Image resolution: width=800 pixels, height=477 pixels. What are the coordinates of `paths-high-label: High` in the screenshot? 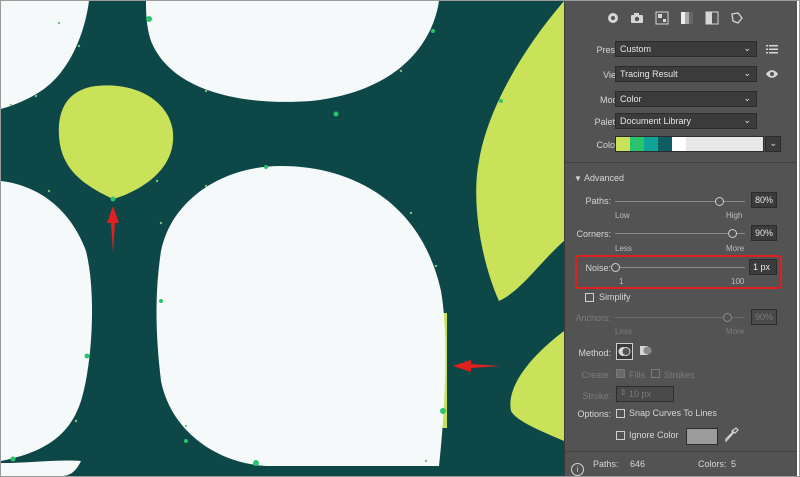 It's located at (734, 215).